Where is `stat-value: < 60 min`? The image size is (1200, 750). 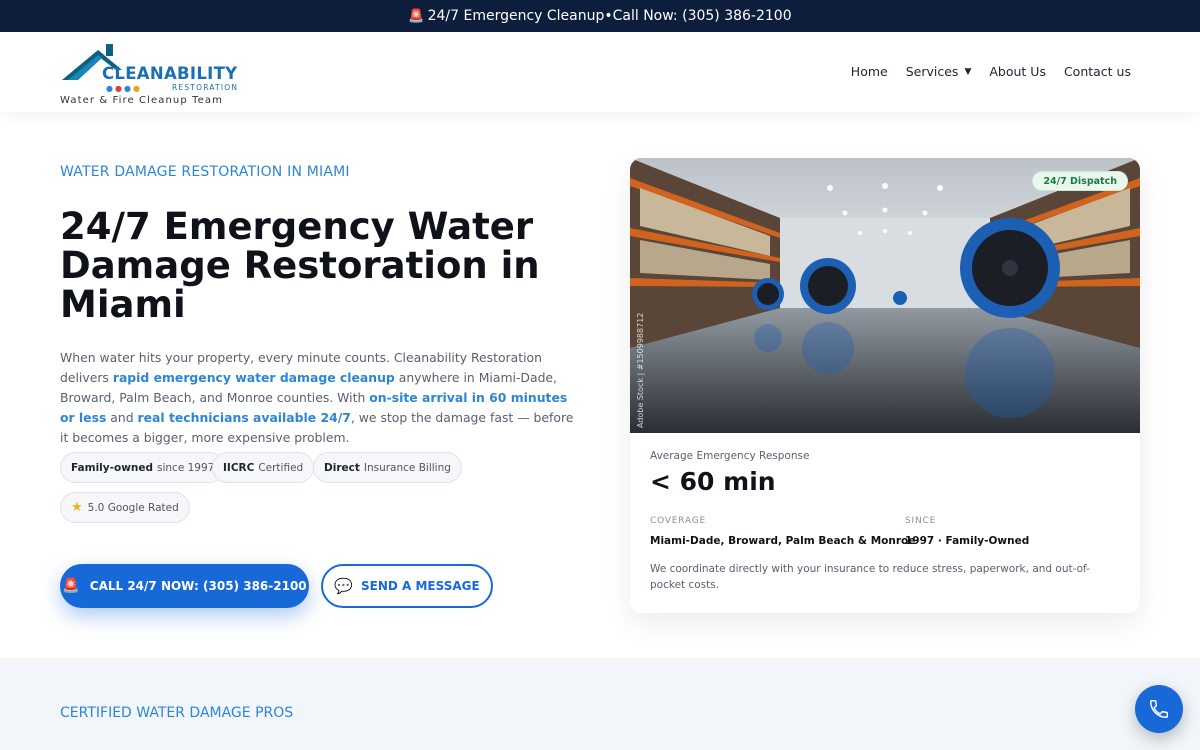 stat-value: < 60 min is located at coordinates (713, 481).